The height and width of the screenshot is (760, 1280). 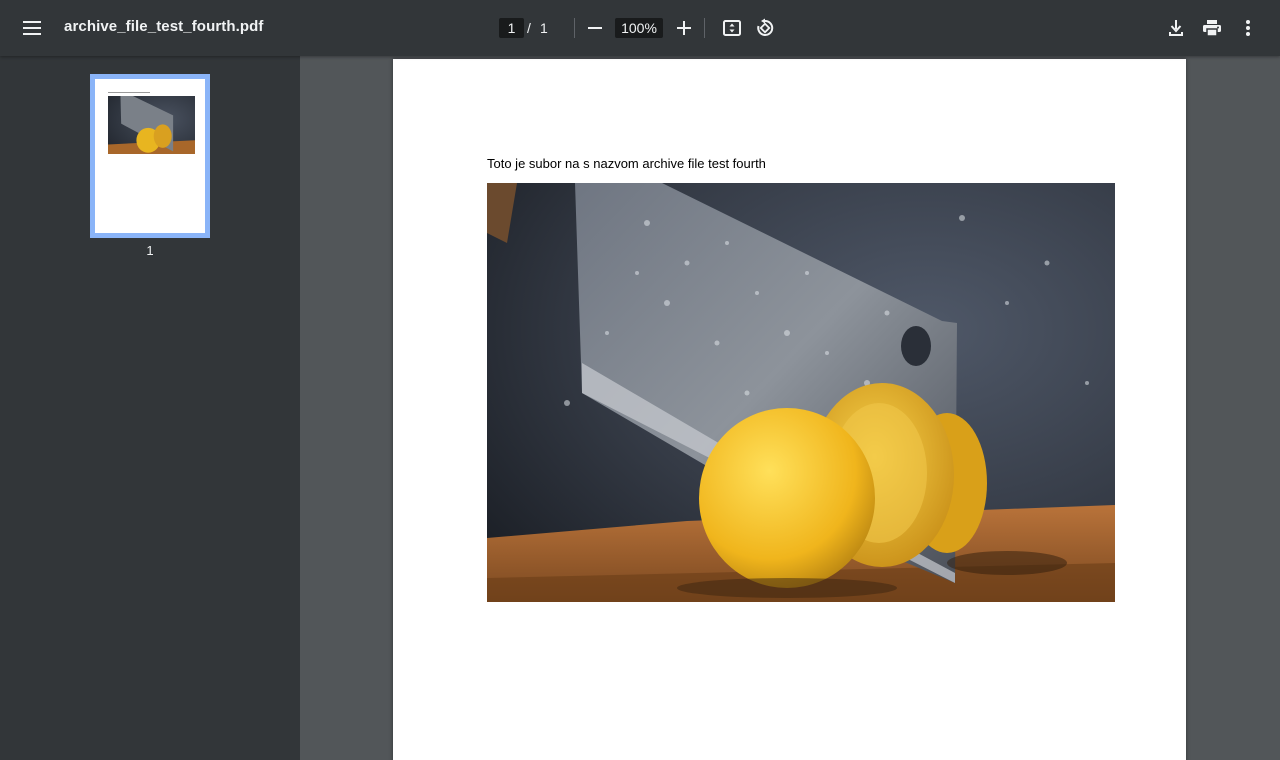 I want to click on printer-icon, so click(x=1212, y=28).